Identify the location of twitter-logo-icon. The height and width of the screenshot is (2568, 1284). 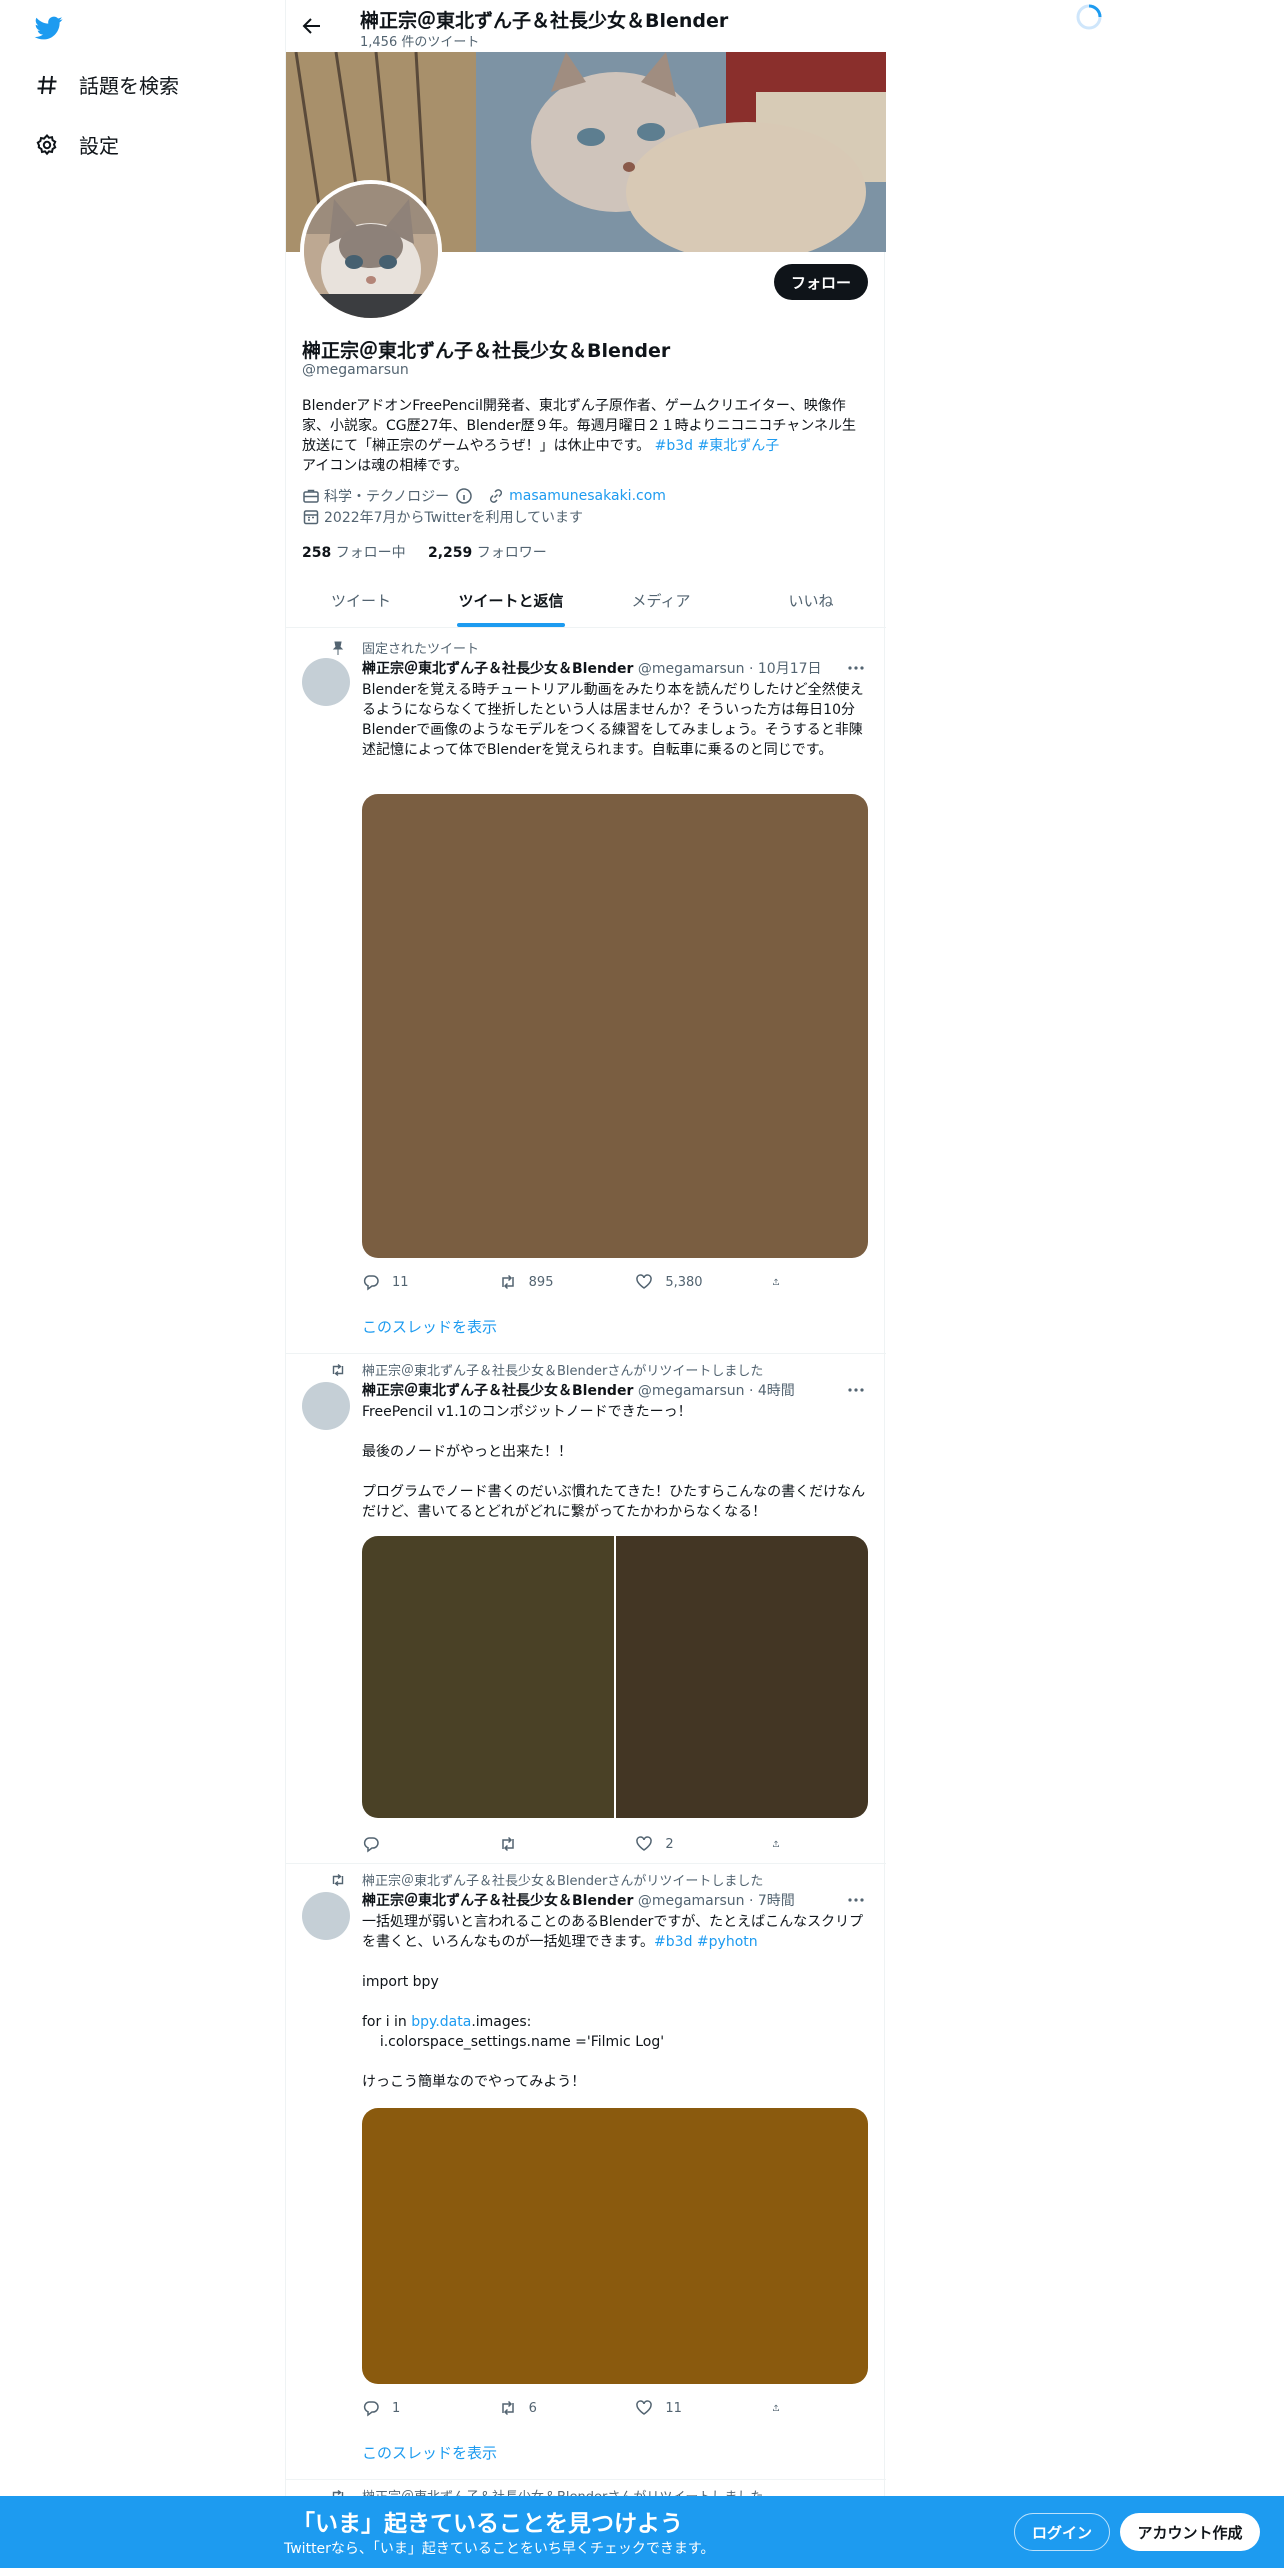
(49, 28).